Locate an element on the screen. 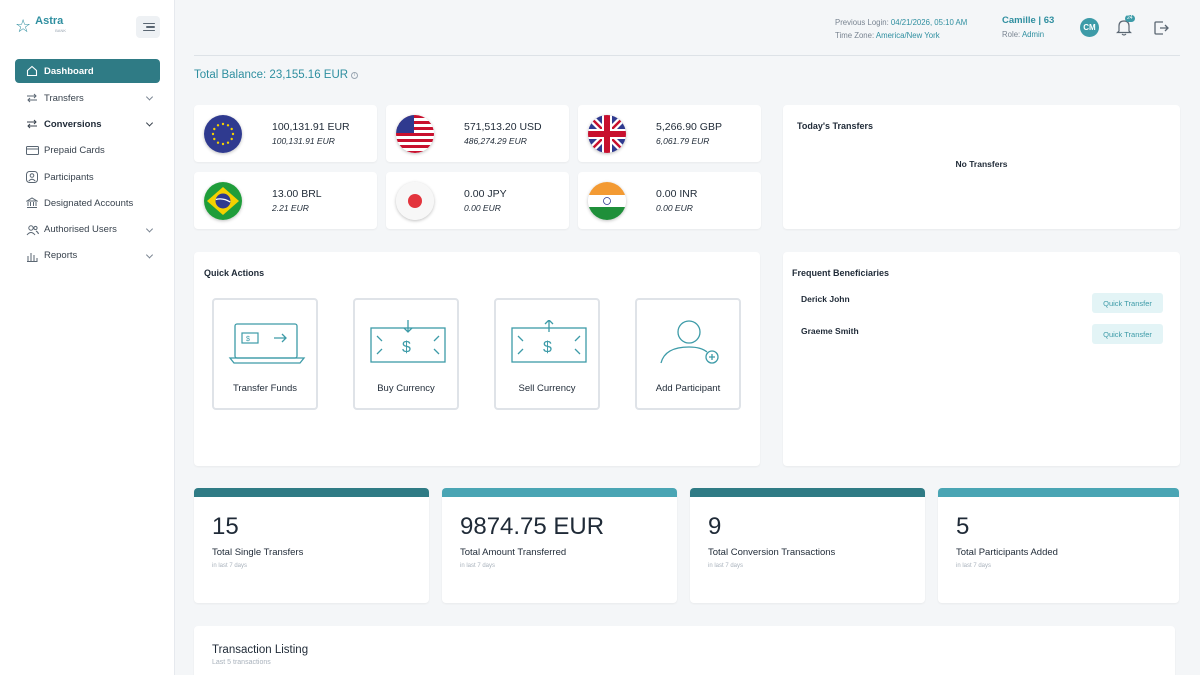 Image resolution: width=1200 pixels, height=675 pixels. currency-card-inr: 0.00 INR 0.00 EUR is located at coordinates (669, 200).